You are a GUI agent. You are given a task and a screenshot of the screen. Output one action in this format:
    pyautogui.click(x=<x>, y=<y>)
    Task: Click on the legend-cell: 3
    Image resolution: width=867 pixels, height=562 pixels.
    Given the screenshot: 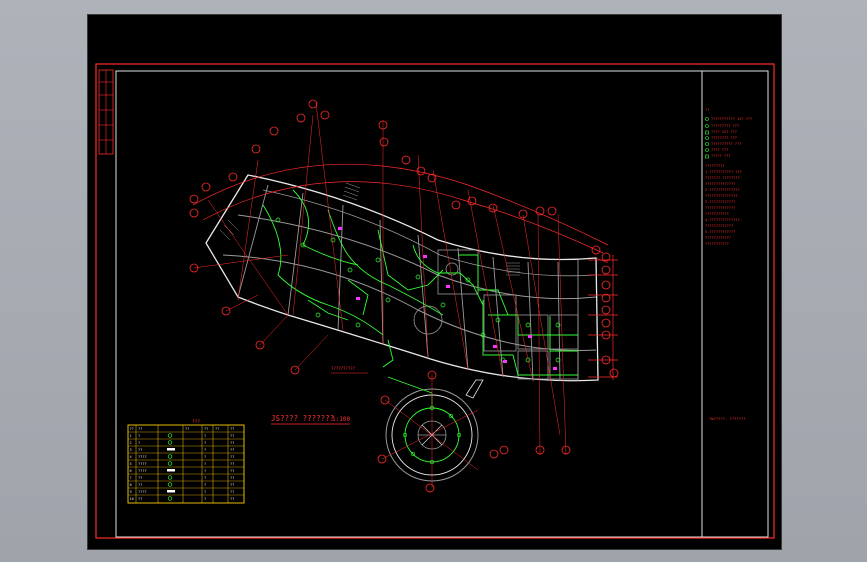 What is the action you would take?
    pyautogui.click(x=131, y=450)
    